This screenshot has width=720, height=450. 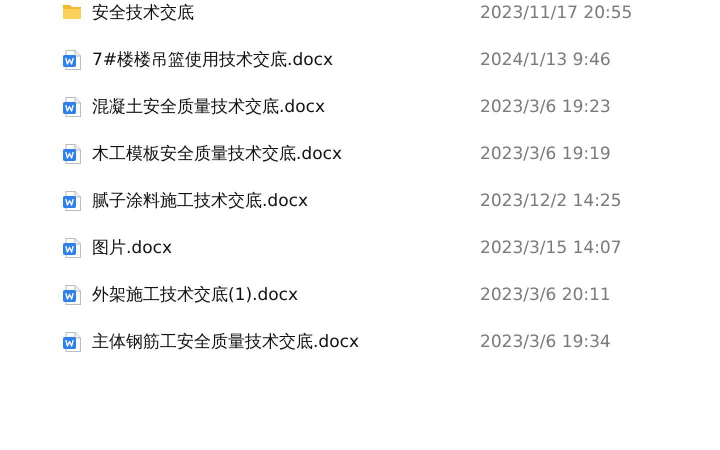 I want to click on file-name: 混凝土安全质量技术交底.docx, so click(x=286, y=106).